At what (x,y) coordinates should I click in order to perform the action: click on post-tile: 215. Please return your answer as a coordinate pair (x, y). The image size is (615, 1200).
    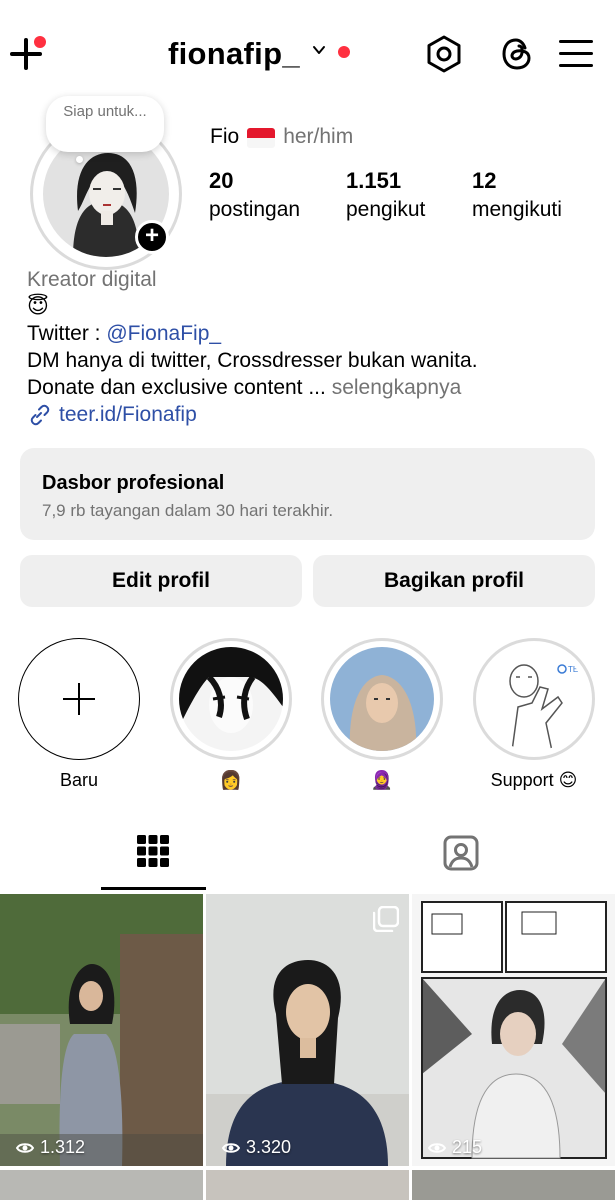
    Looking at the image, I should click on (513, 1030).